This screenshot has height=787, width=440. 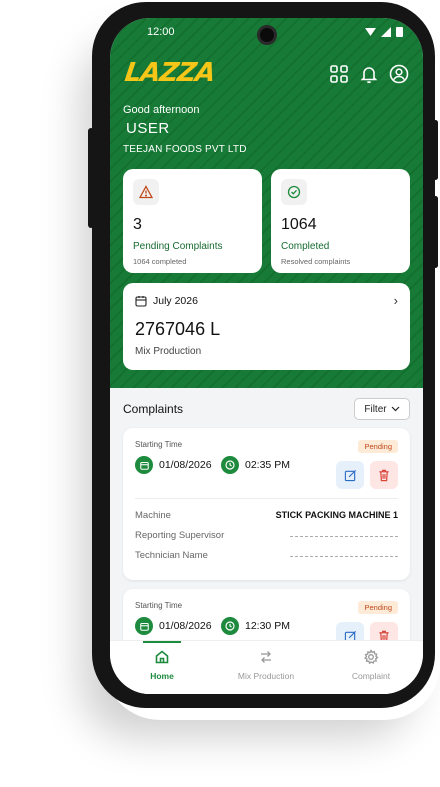 What do you see at coordinates (162, 665) in the screenshot?
I see `nav-home: Home` at bounding box center [162, 665].